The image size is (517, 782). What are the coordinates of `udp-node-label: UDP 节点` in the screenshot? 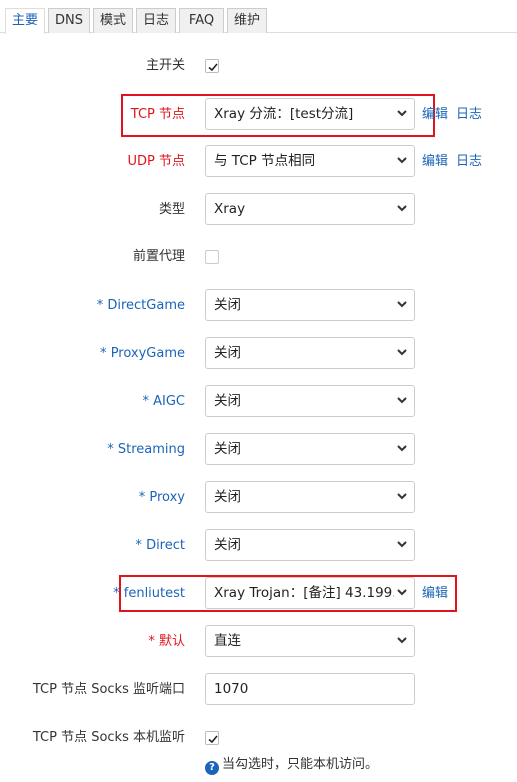 It's located at (156, 161).